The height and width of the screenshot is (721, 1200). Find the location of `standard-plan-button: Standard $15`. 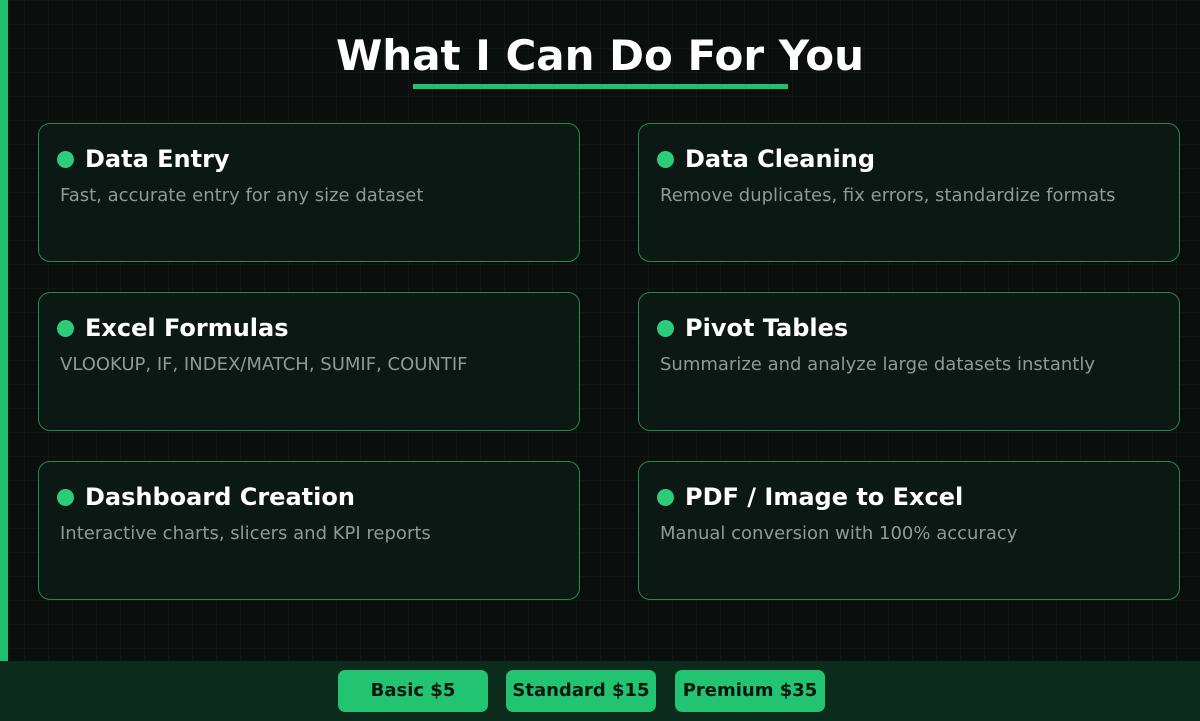

standard-plan-button: Standard $15 is located at coordinates (581, 691).